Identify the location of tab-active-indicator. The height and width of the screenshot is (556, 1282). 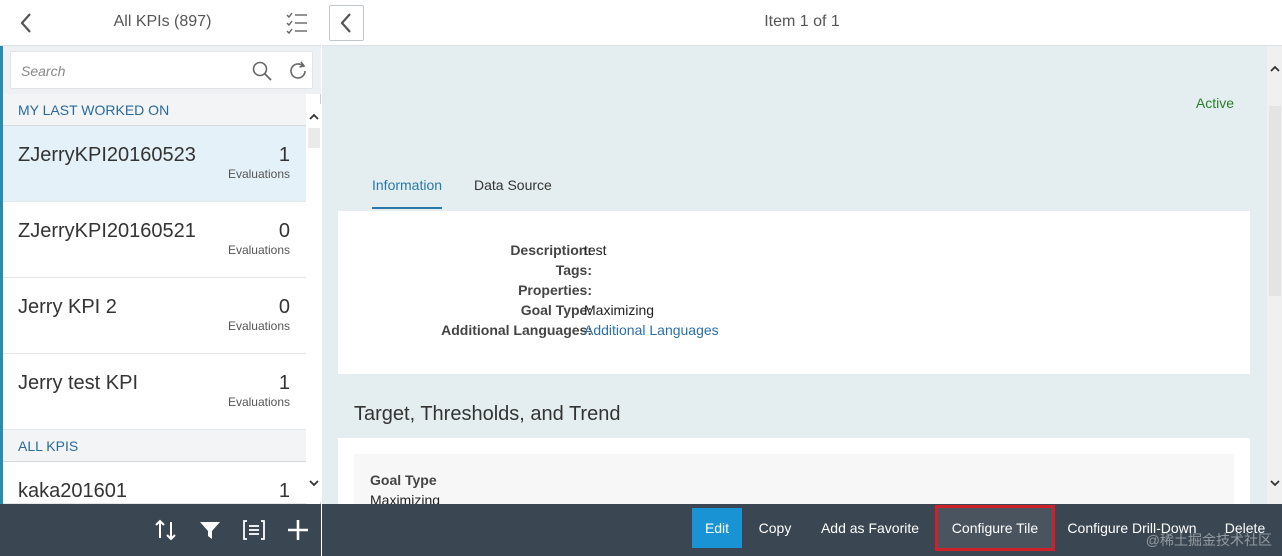
(407, 208).